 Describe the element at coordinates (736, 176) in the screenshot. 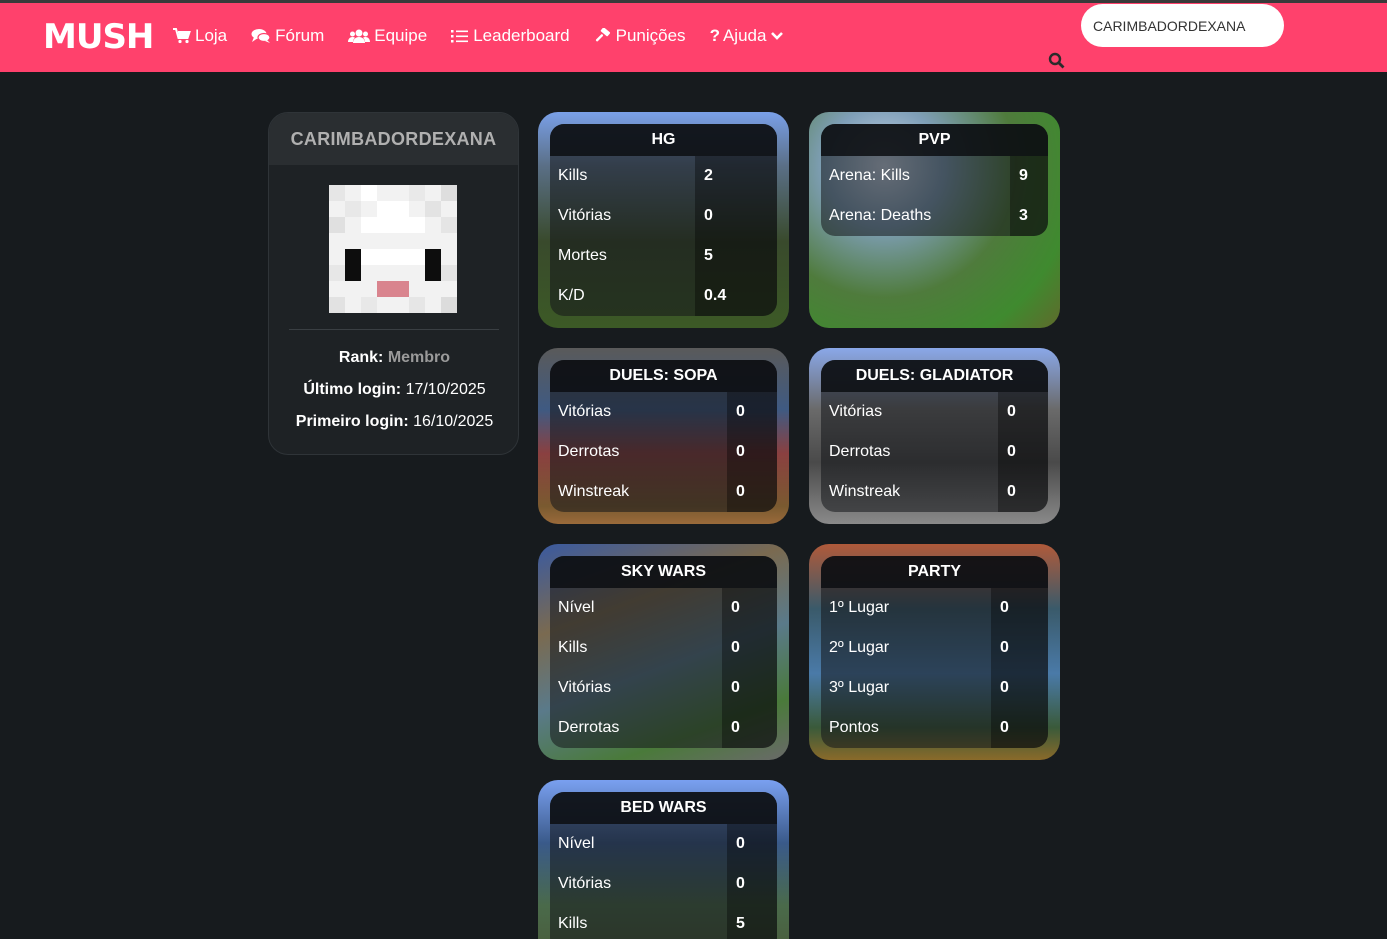

I see `stat-value: 2` at that location.